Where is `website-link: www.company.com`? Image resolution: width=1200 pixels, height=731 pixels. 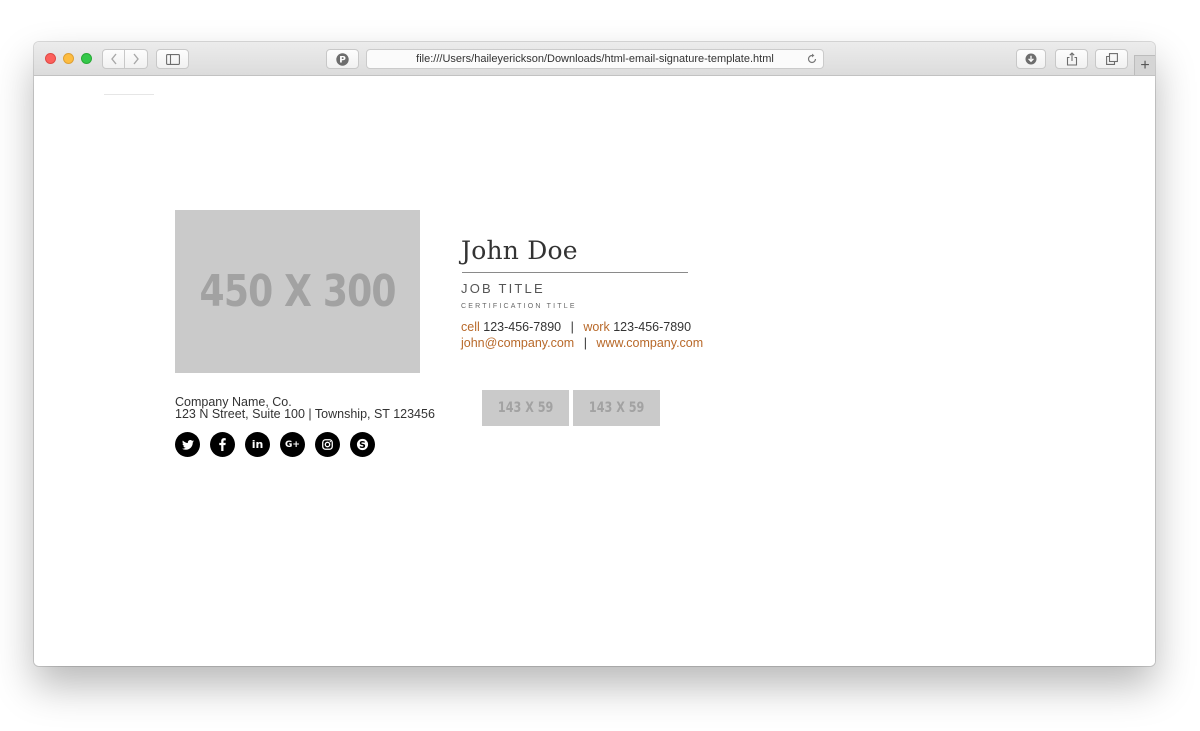
website-link: www.company.com is located at coordinates (649, 343).